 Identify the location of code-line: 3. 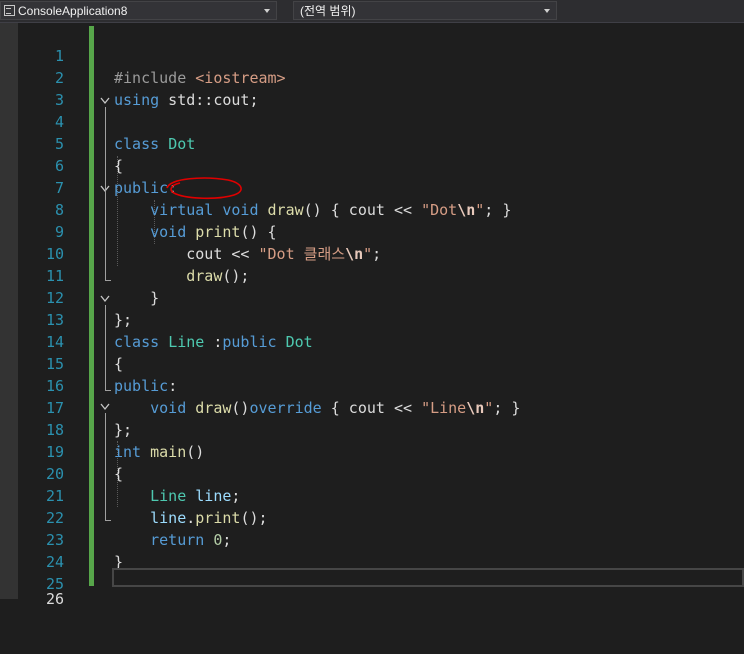
(381, 88).